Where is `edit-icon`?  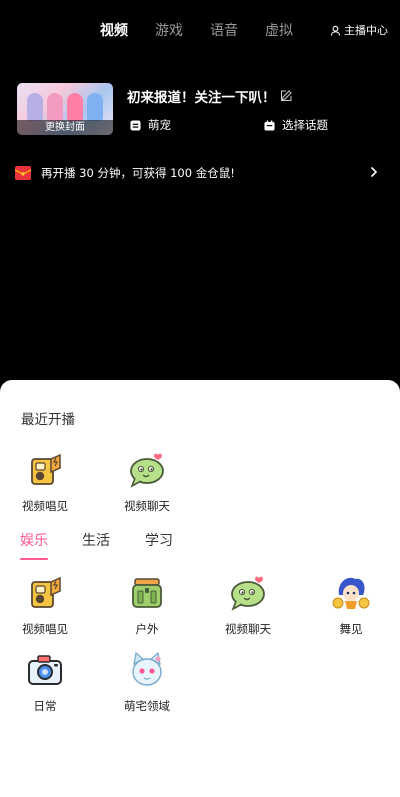
edit-icon is located at coordinates (286, 96).